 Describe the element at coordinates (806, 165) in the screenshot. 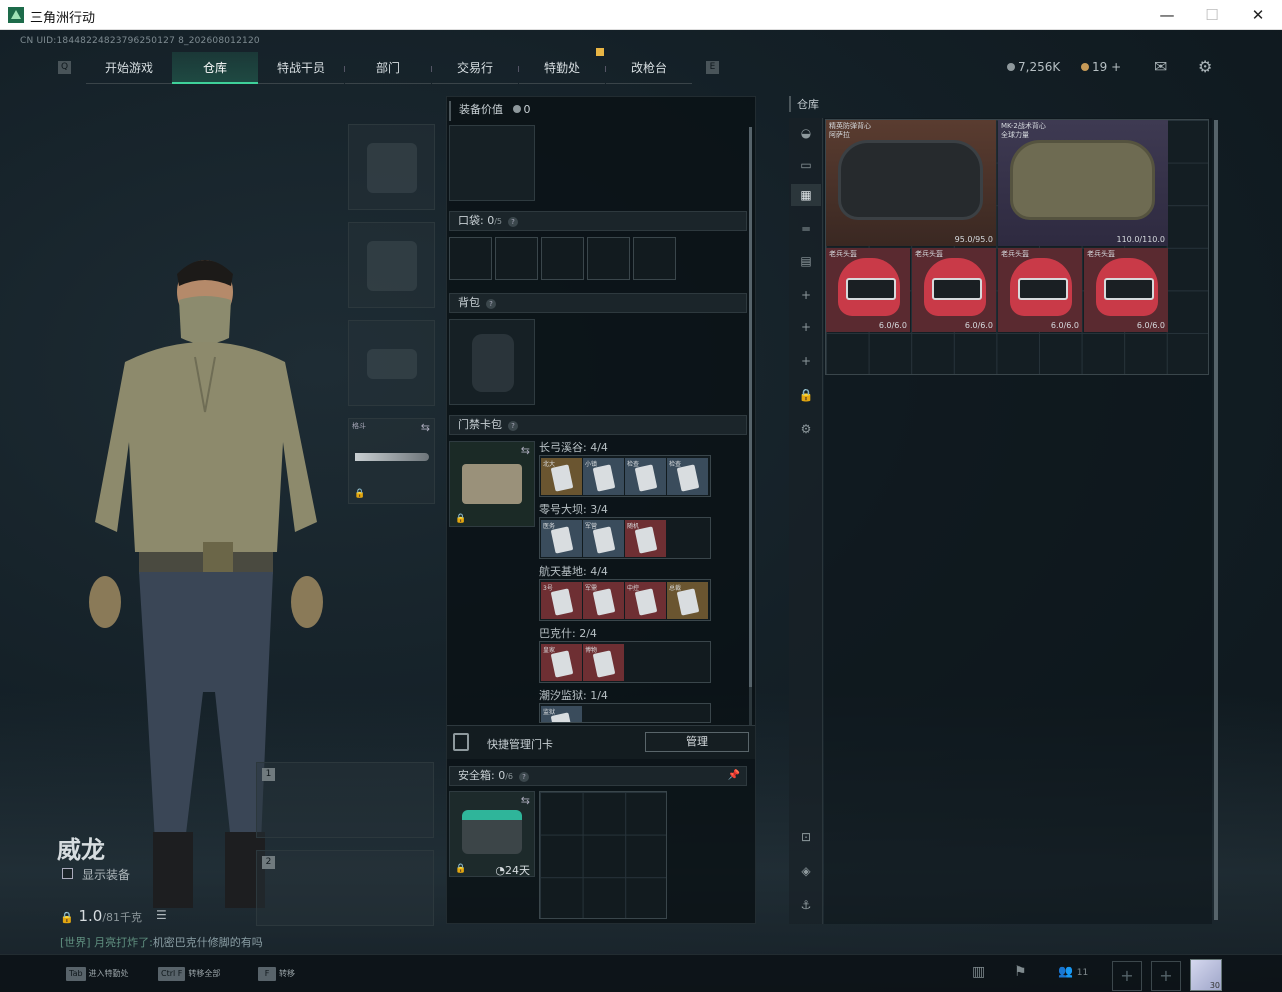

I see `sidebar-weapon-icon: ▭` at that location.